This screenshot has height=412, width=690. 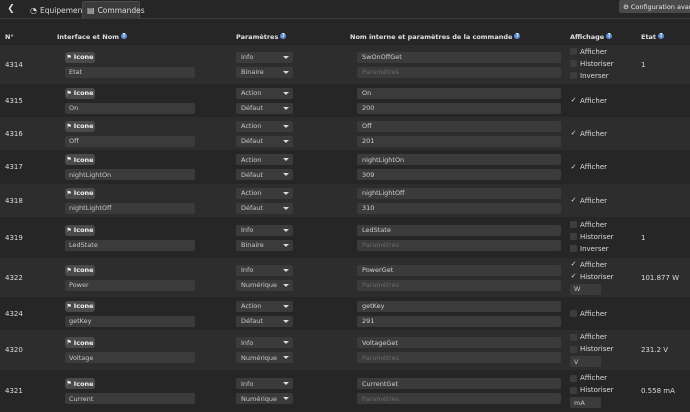 I want to click on command-name-input: nightLightOn, so click(x=130, y=174).